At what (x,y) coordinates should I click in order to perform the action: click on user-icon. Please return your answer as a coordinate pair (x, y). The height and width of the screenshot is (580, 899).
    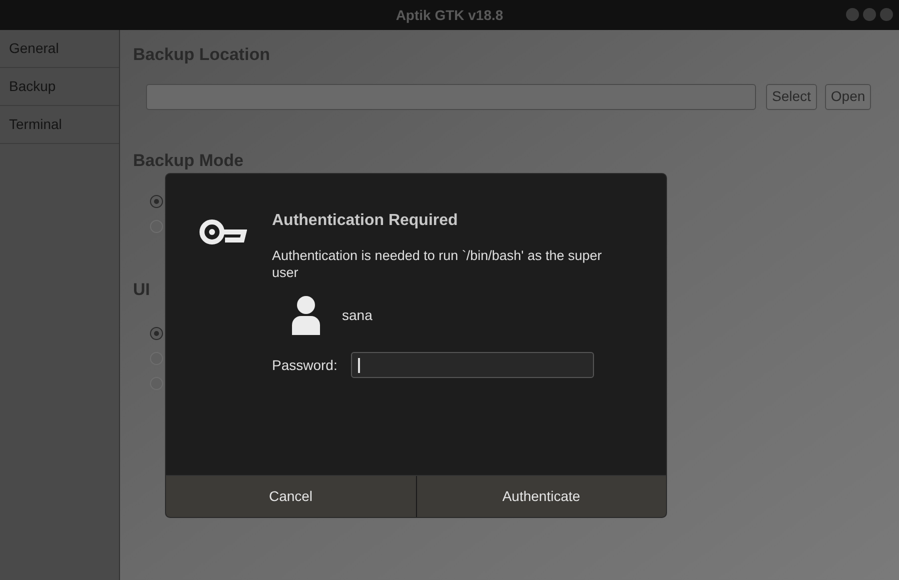
    Looking at the image, I should click on (306, 315).